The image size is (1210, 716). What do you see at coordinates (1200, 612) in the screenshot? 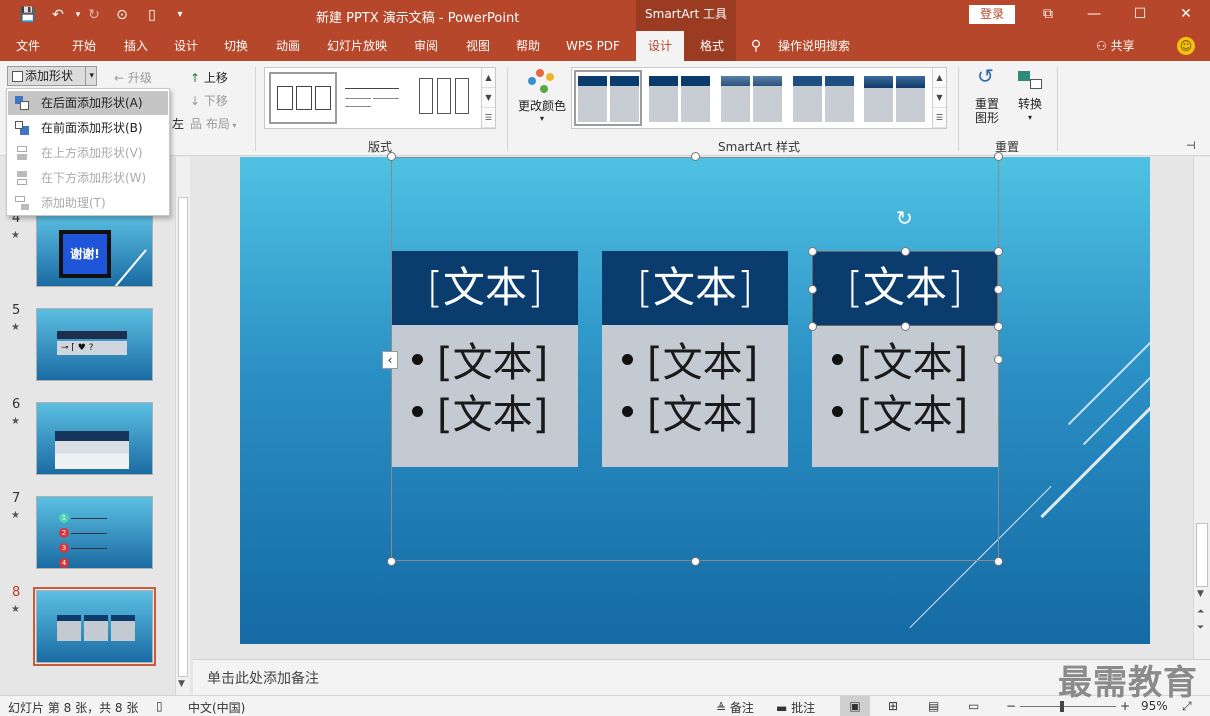
I see `previous-slide-icon: ⏶` at bounding box center [1200, 612].